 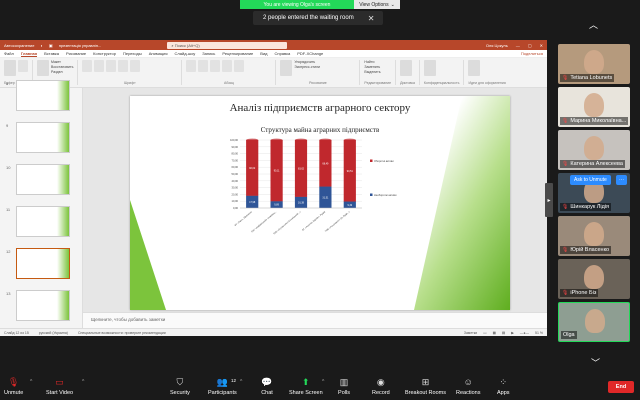 I want to click on language-indicator: русский (Украина), so click(x=53, y=333).